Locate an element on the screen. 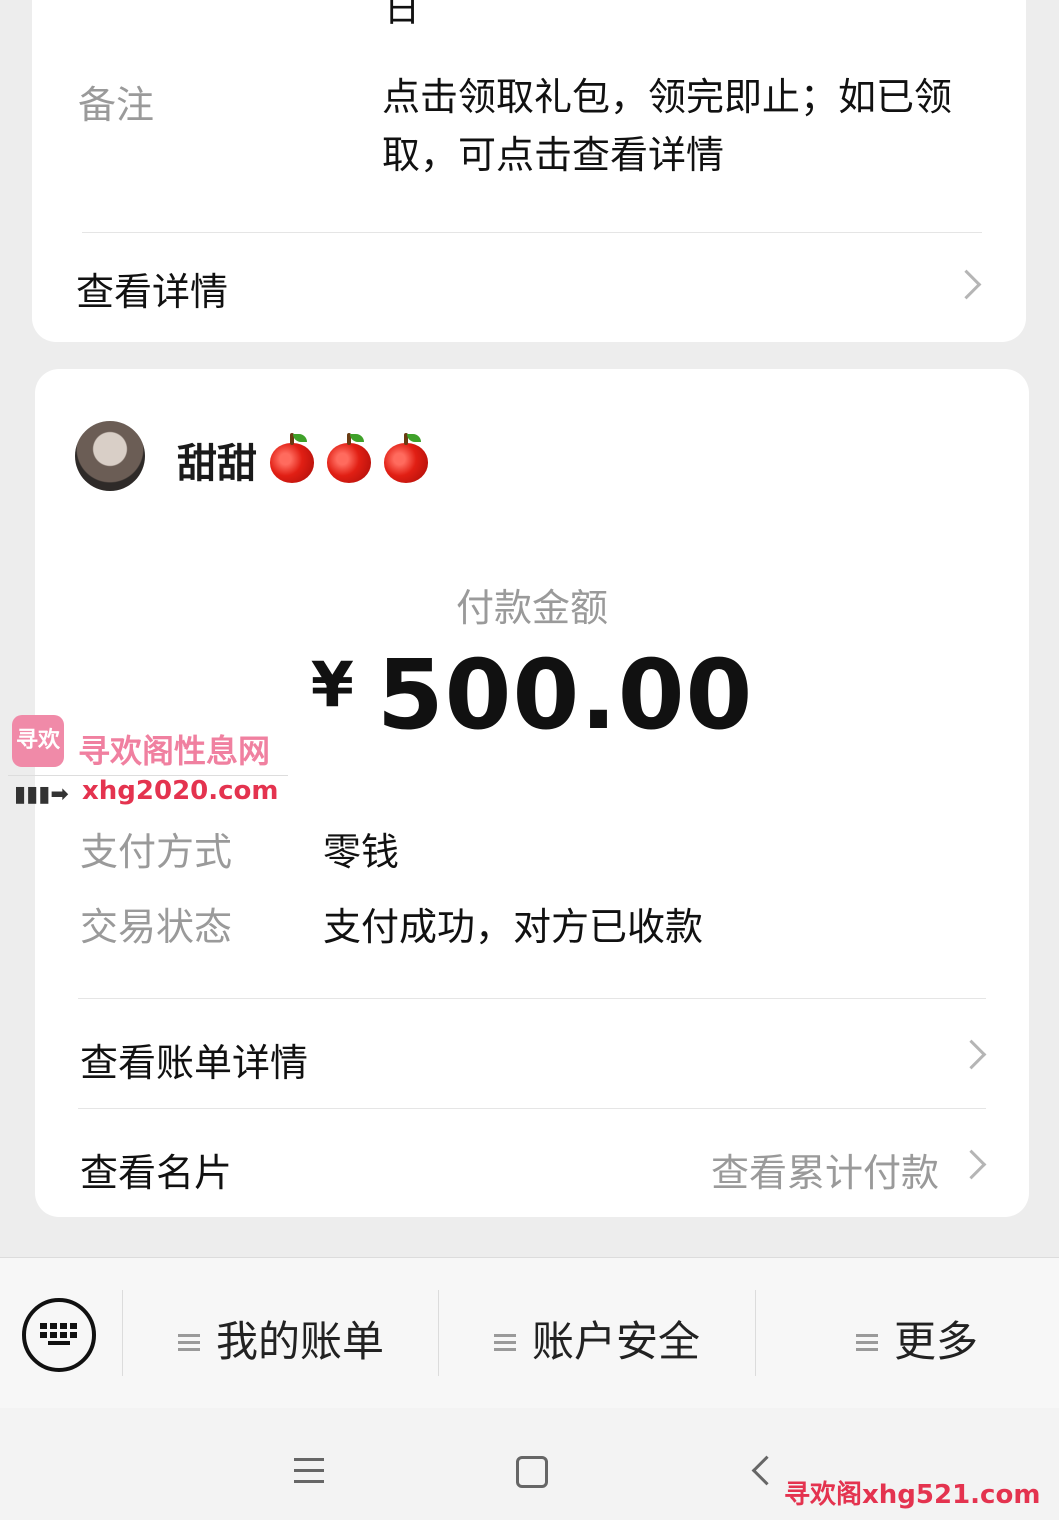  watermark-logo: 寻欢 is located at coordinates (38, 741).